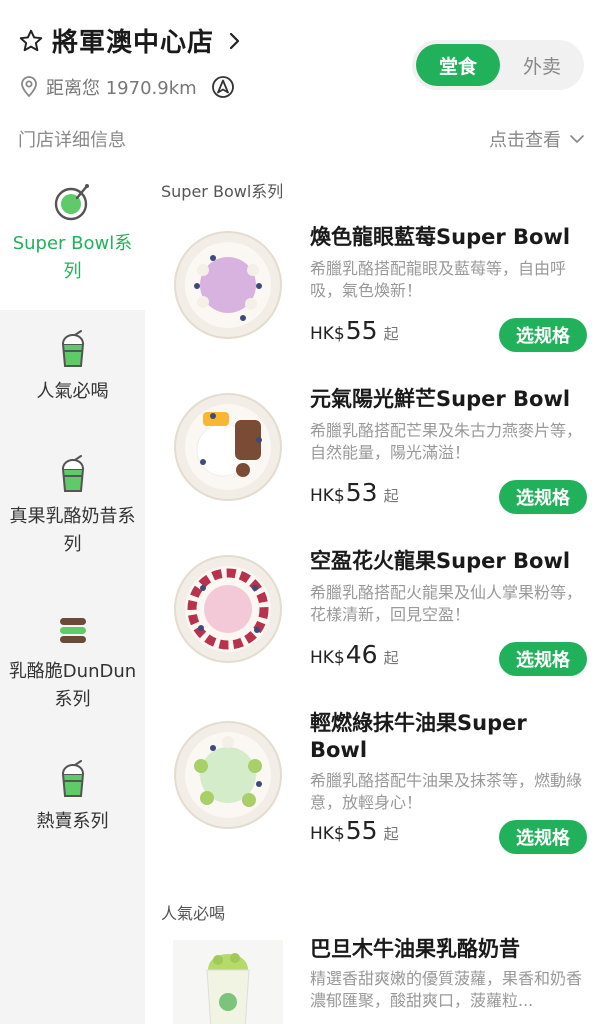  I want to click on sidebar-item-fruit-yogurt-shake: 真果乳酪奶昔系列, so click(72, 515).